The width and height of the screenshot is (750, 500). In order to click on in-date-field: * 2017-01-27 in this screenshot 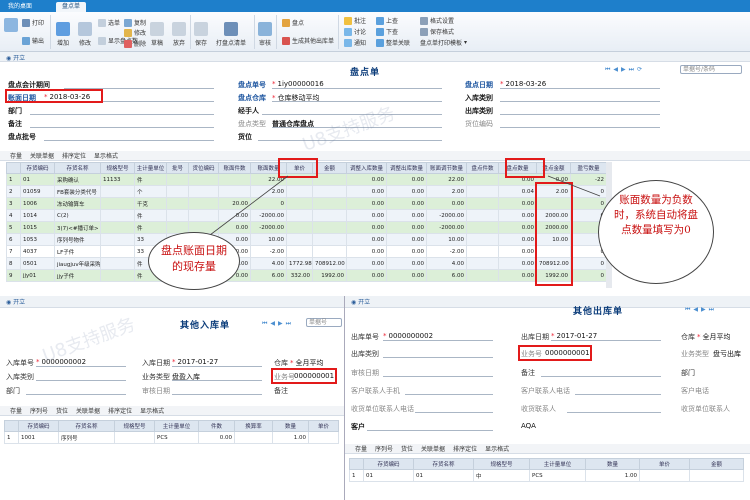, I will do `click(195, 362)`.